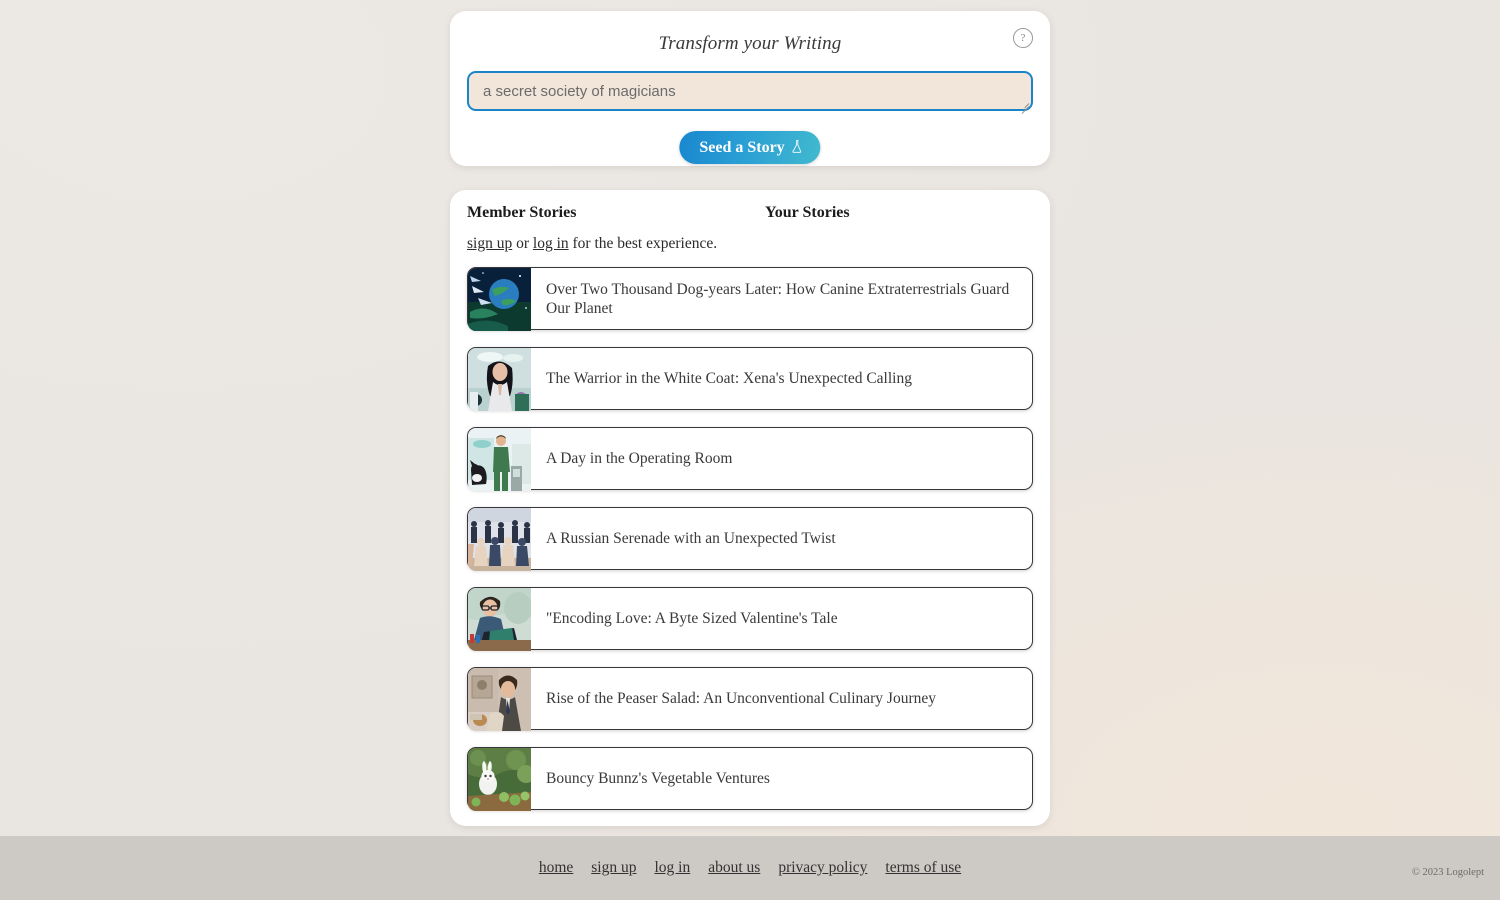 The height and width of the screenshot is (900, 1500). What do you see at coordinates (522, 243) in the screenshot?
I see `signin-separator: or` at bounding box center [522, 243].